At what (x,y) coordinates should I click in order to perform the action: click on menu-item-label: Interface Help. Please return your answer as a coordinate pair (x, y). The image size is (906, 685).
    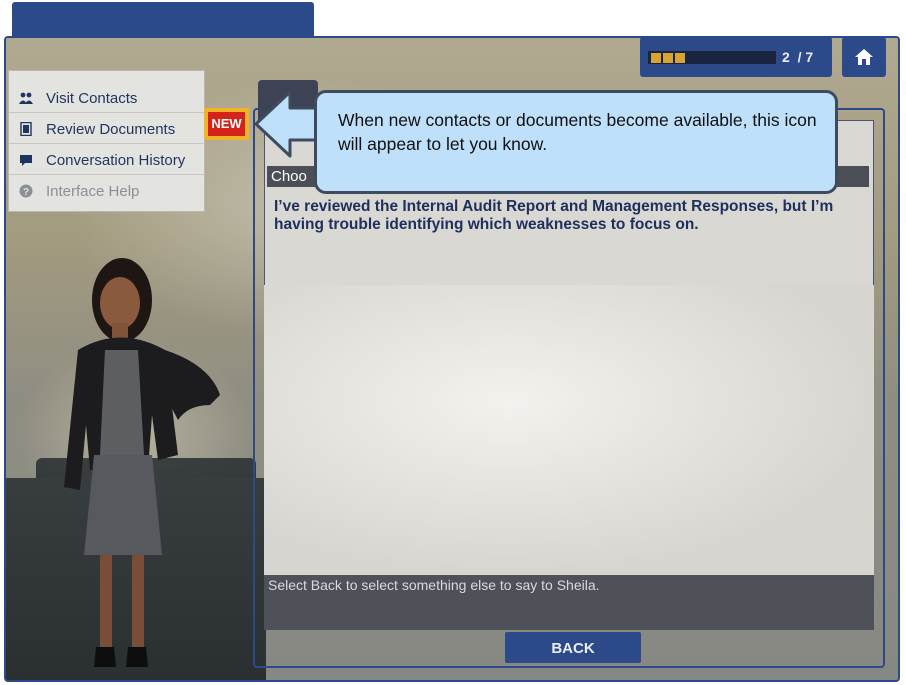
    Looking at the image, I should click on (93, 191).